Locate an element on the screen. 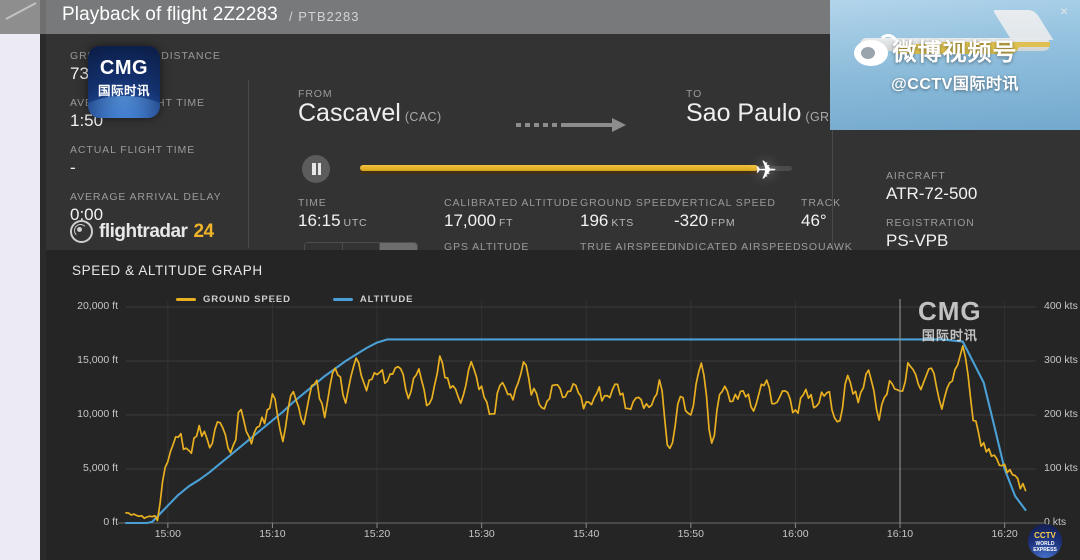  cctv-corner-line2: WORLD EXPRESS is located at coordinates (1045, 547).